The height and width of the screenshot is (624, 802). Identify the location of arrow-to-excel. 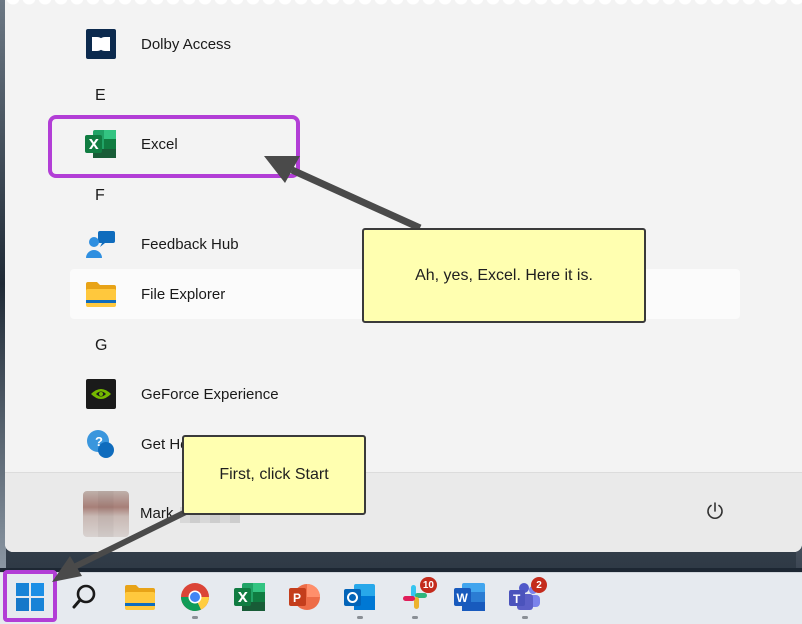
(356, 199).